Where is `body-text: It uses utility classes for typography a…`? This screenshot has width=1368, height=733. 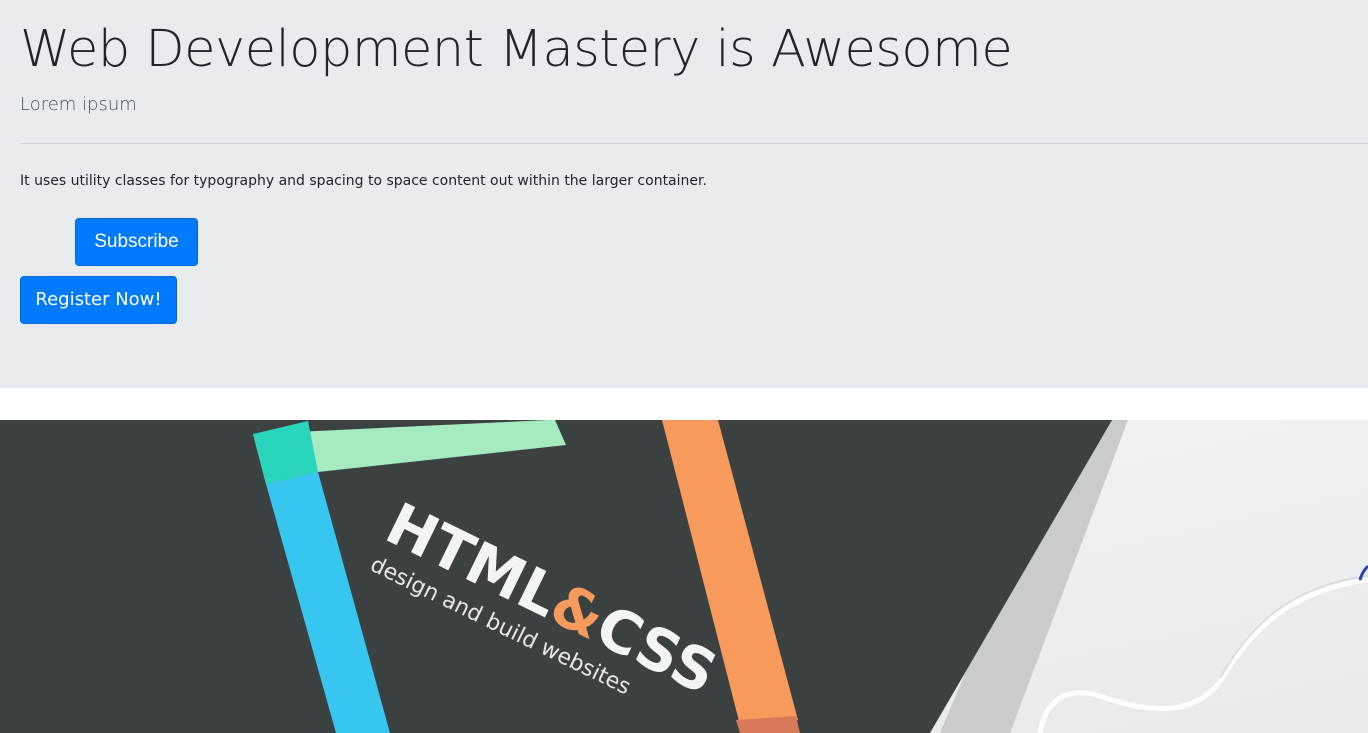 body-text: It uses utility classes for typography a… is located at coordinates (363, 181).